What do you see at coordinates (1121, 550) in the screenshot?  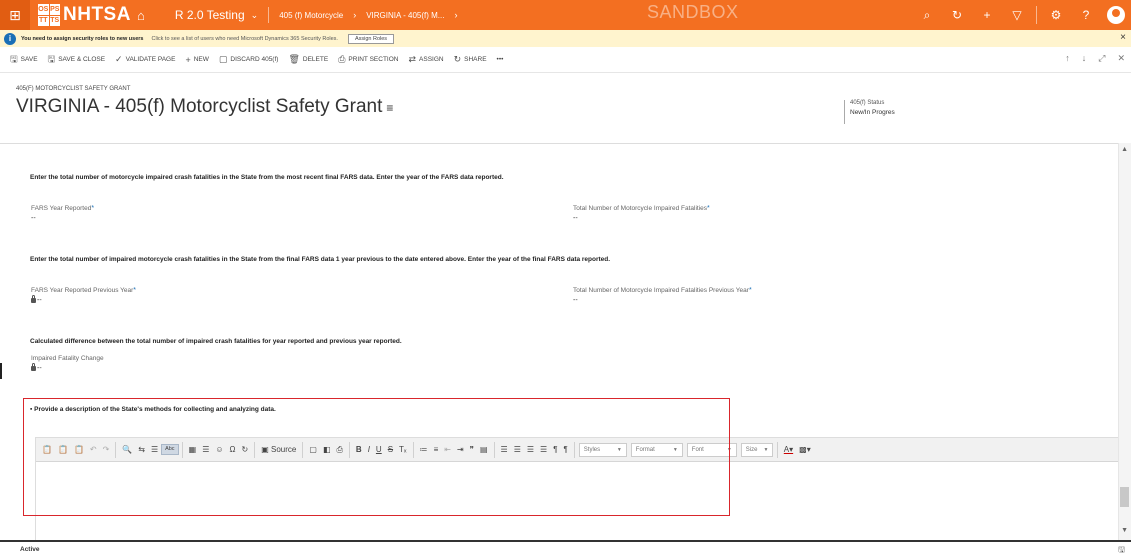 I see `save-status-icon: 🖫` at bounding box center [1121, 550].